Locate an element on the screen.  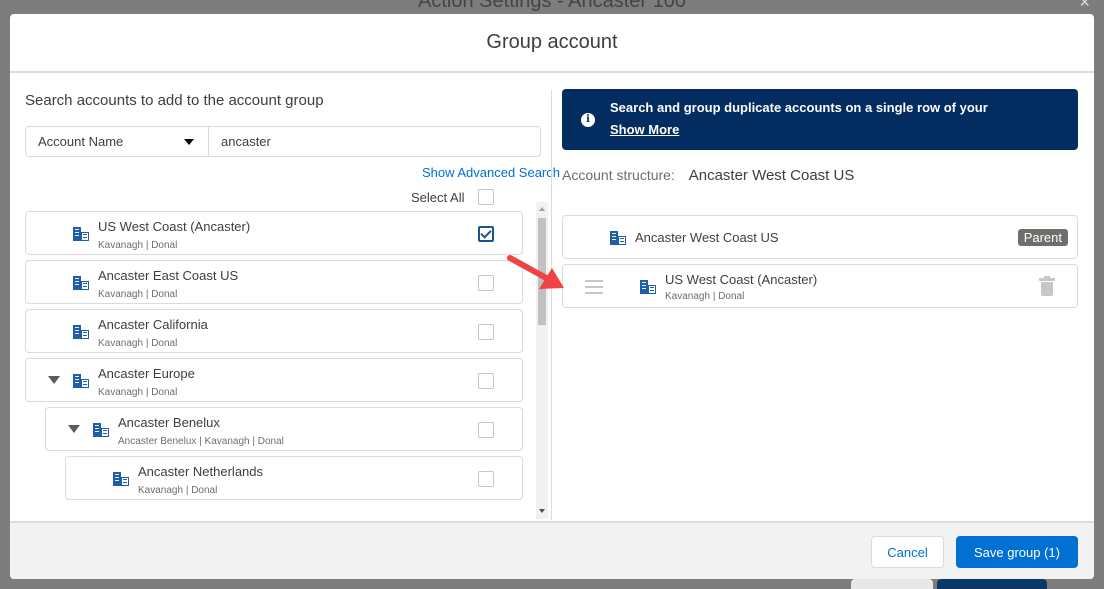
parent-badge: Parent is located at coordinates (1042, 237).